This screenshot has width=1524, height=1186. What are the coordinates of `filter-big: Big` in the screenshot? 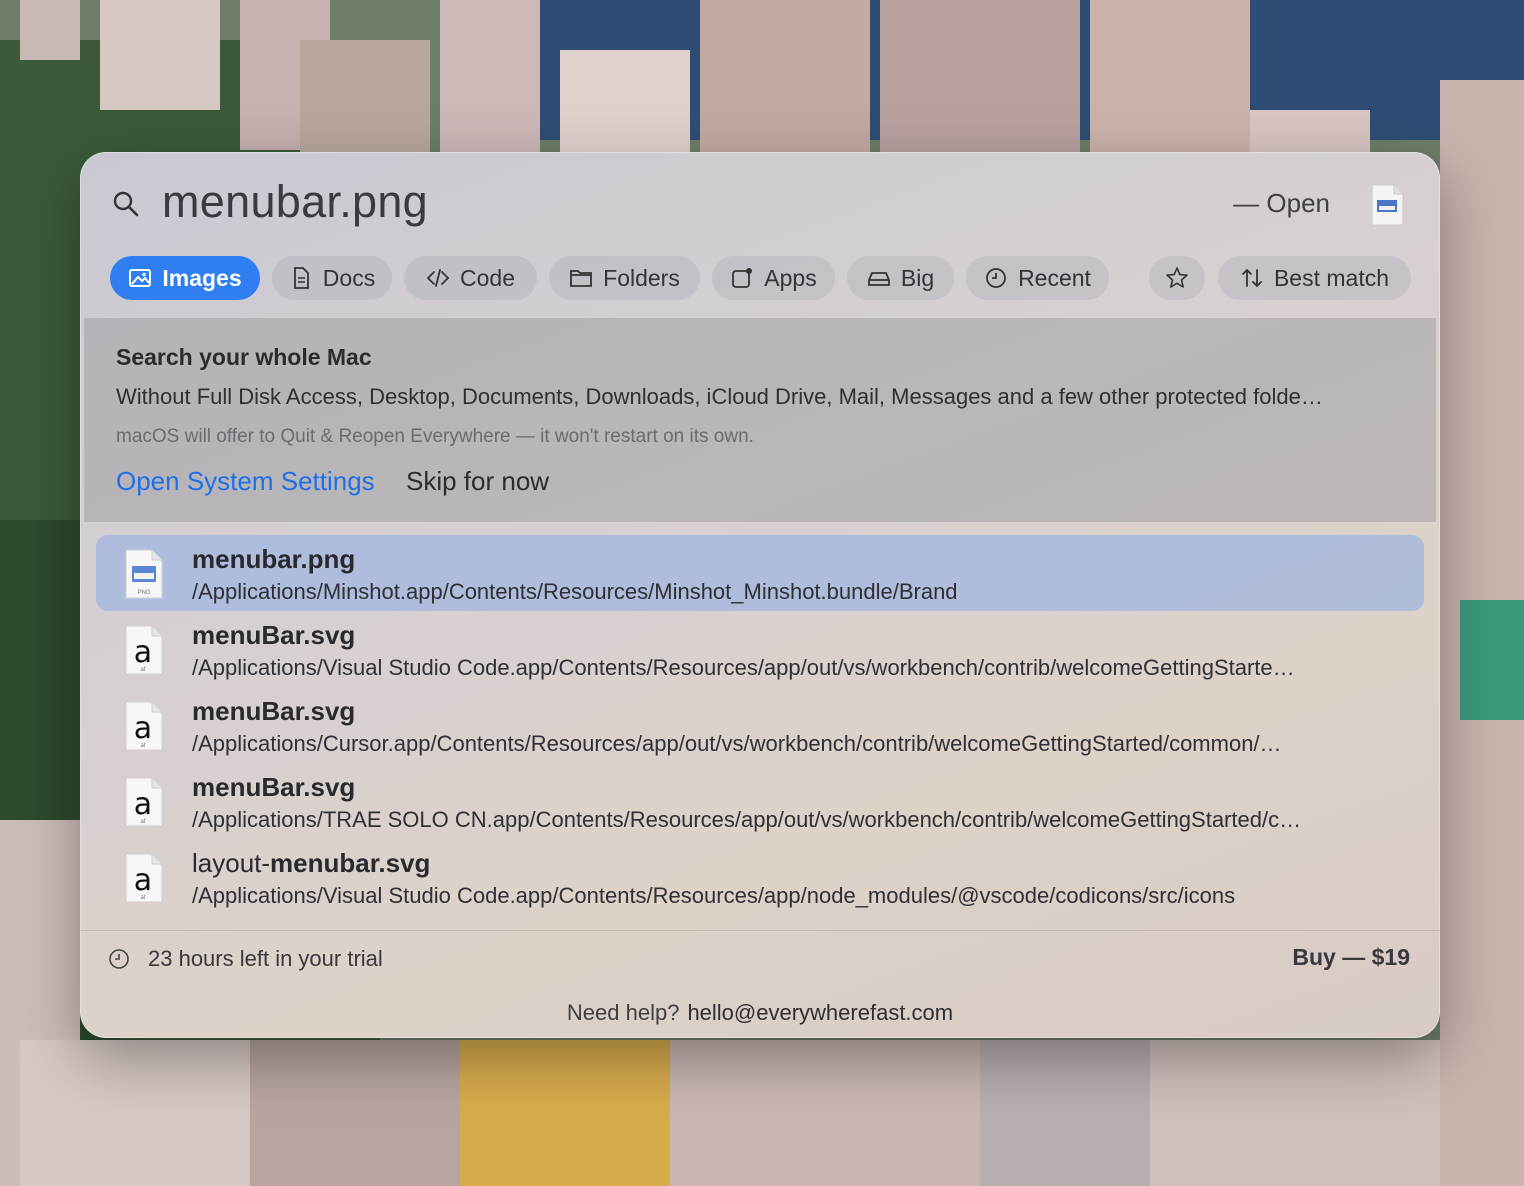 It's located at (900, 278).